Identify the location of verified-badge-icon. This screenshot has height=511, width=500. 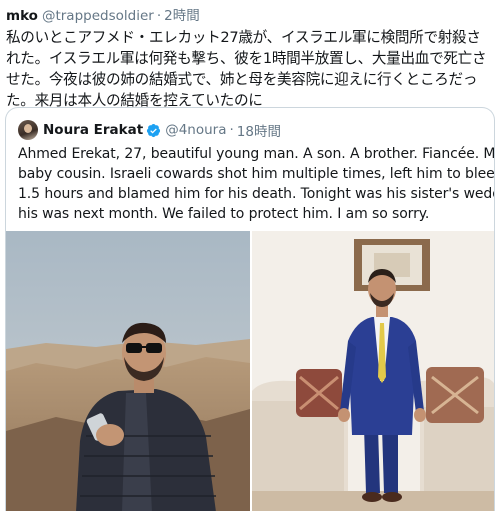
(154, 130).